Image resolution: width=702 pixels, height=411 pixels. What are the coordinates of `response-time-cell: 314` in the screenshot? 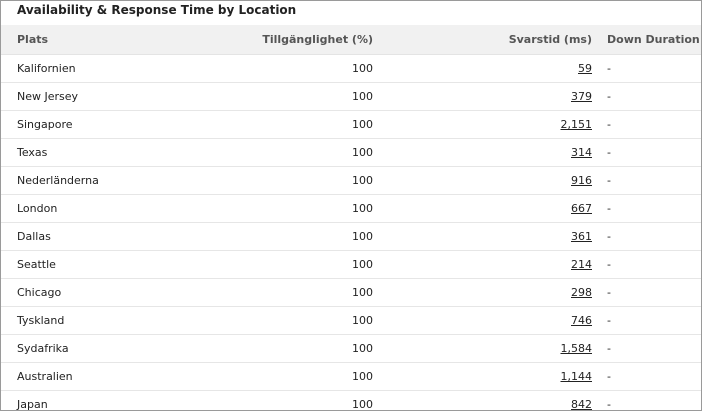 It's located at (581, 153).